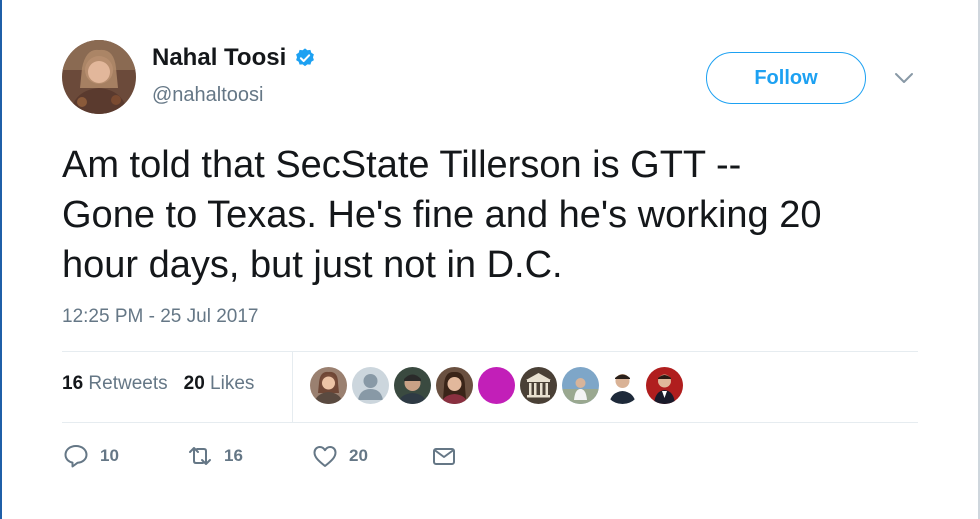 This screenshot has width=980, height=519. Describe the element at coordinates (73, 383) in the screenshot. I see `retweets-count: 16` at that location.